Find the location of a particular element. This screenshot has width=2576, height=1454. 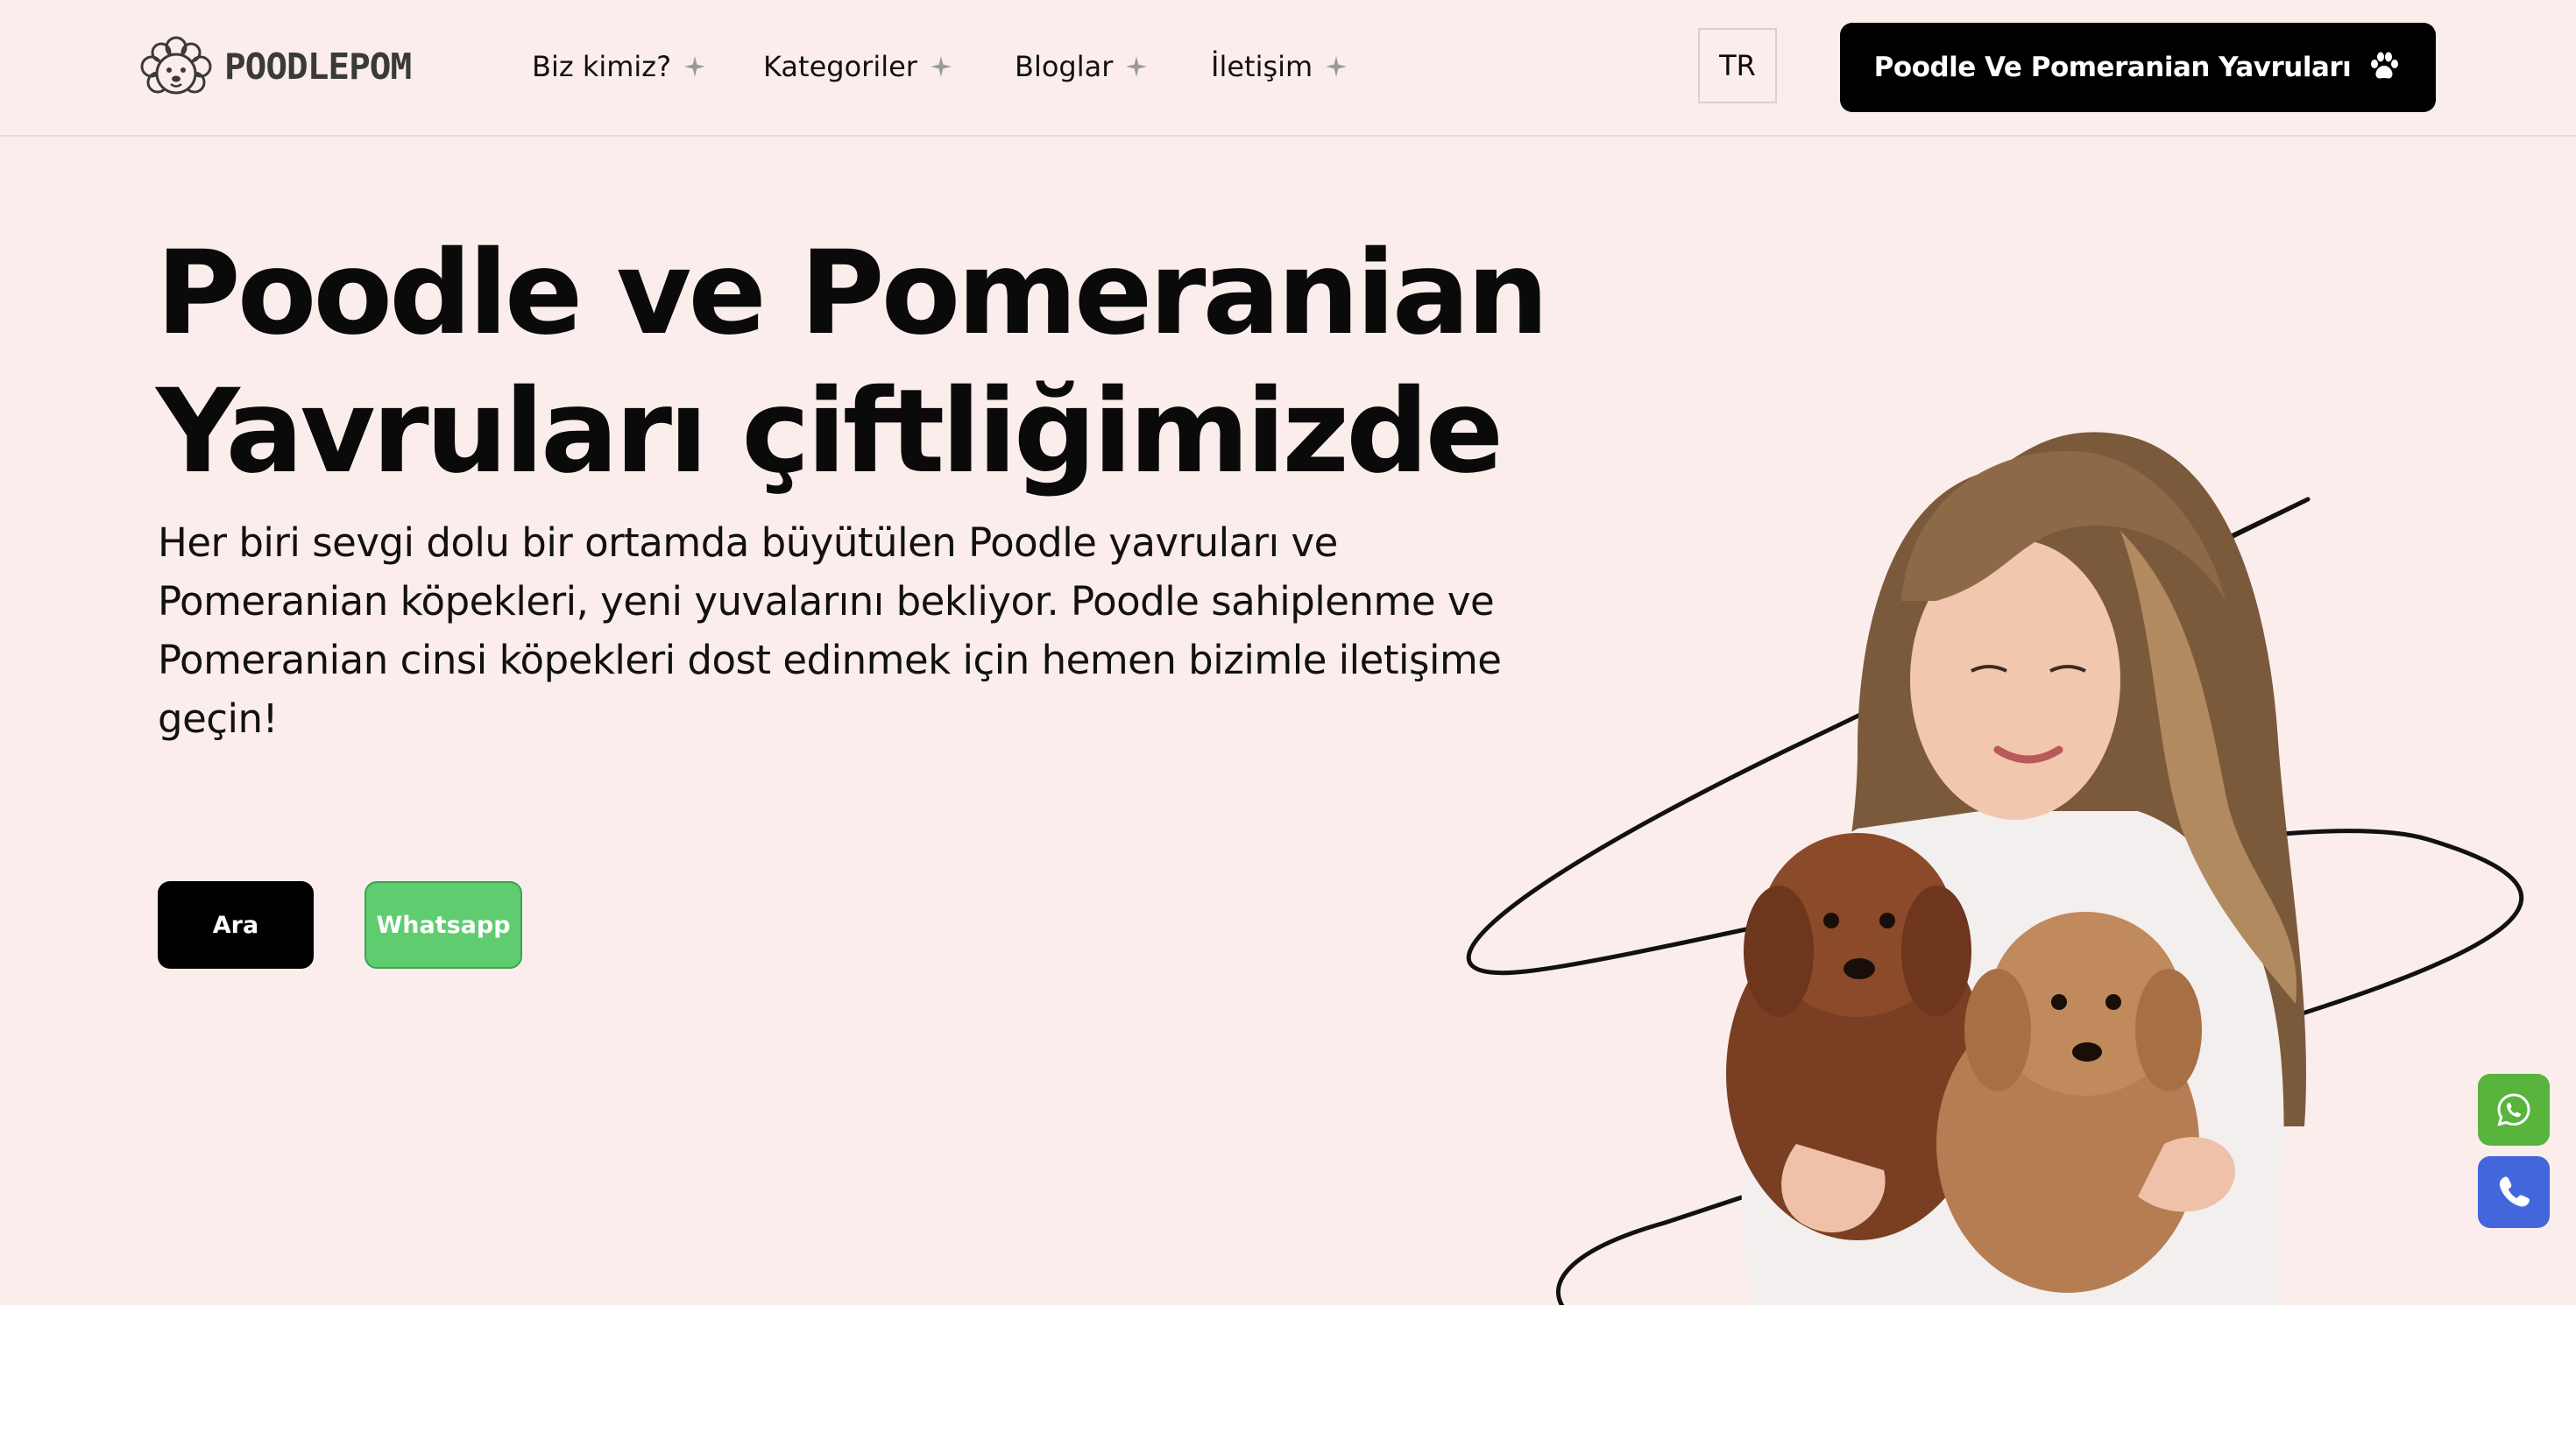

call-button: Ara is located at coordinates (236, 925).